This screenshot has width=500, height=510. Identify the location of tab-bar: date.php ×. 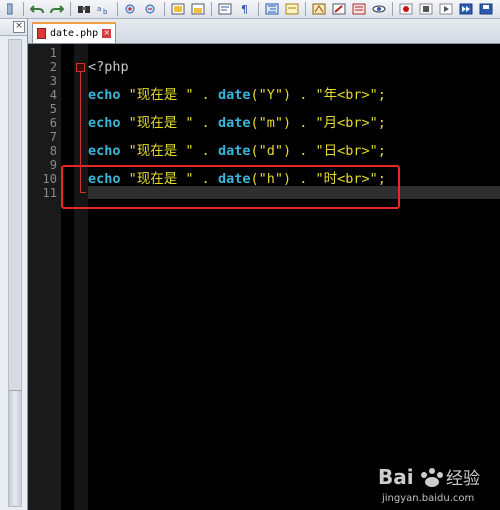
(264, 31).